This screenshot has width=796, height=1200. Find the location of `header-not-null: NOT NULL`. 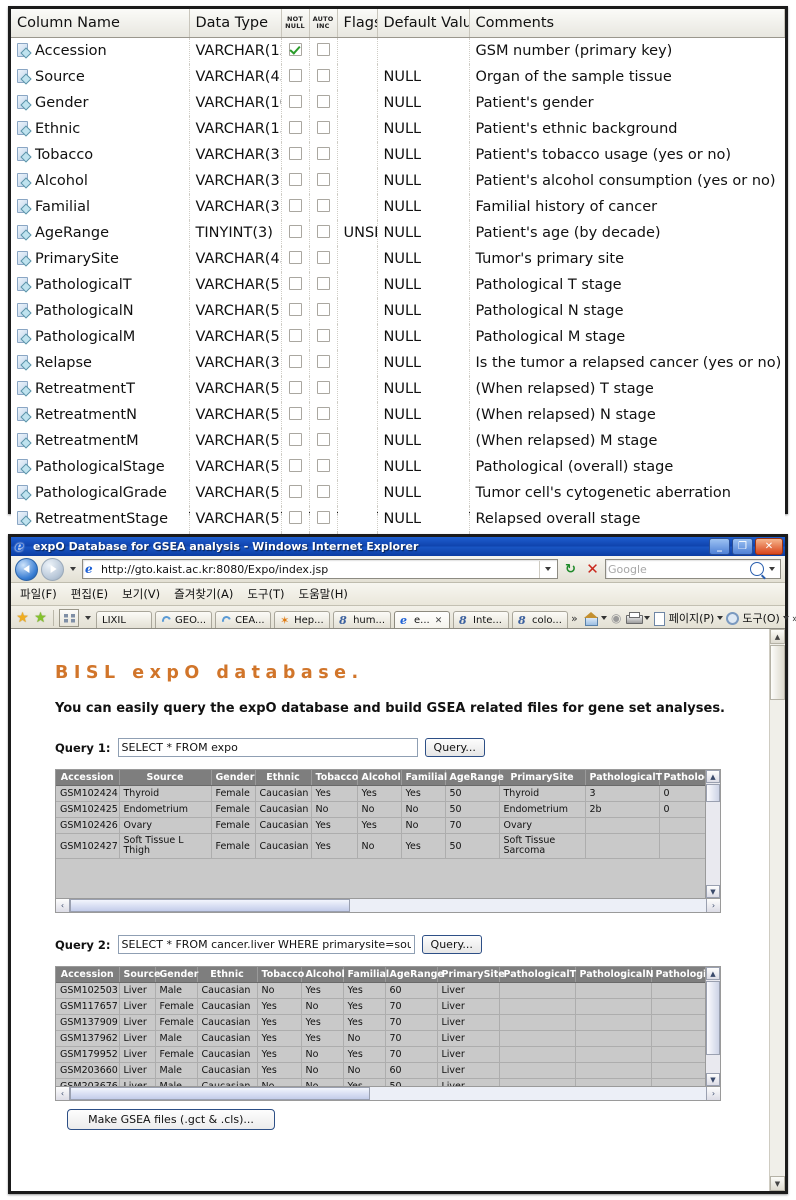

header-not-null: NOT NULL is located at coordinates (295, 23).